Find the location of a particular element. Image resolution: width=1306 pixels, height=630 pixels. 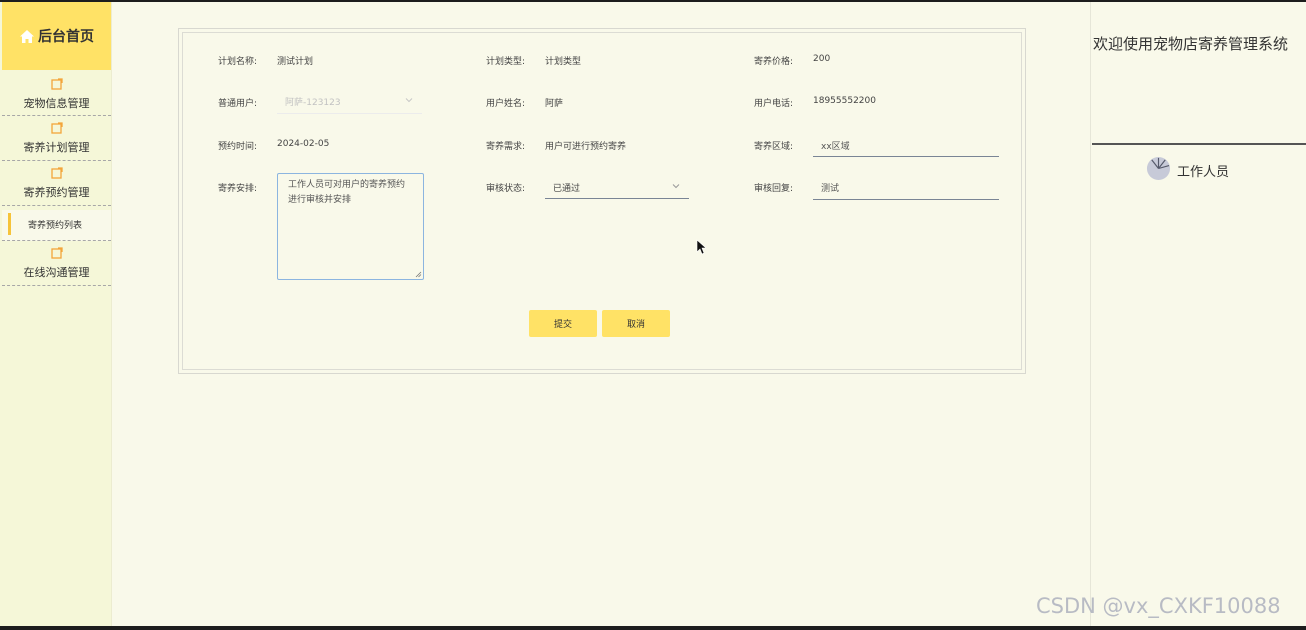

plan-name-label: 计划名称: is located at coordinates (238, 62).